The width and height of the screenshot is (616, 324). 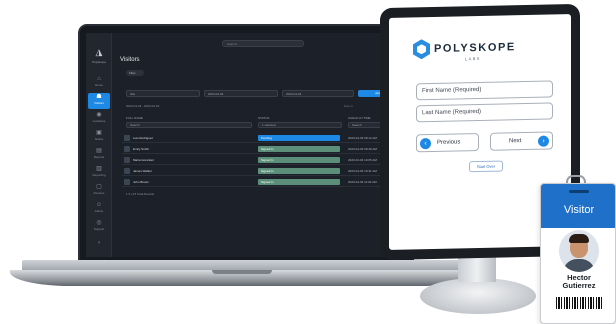 What do you see at coordinates (421, 49) in the screenshot?
I see `polyskope-logo-icon` at bounding box center [421, 49].